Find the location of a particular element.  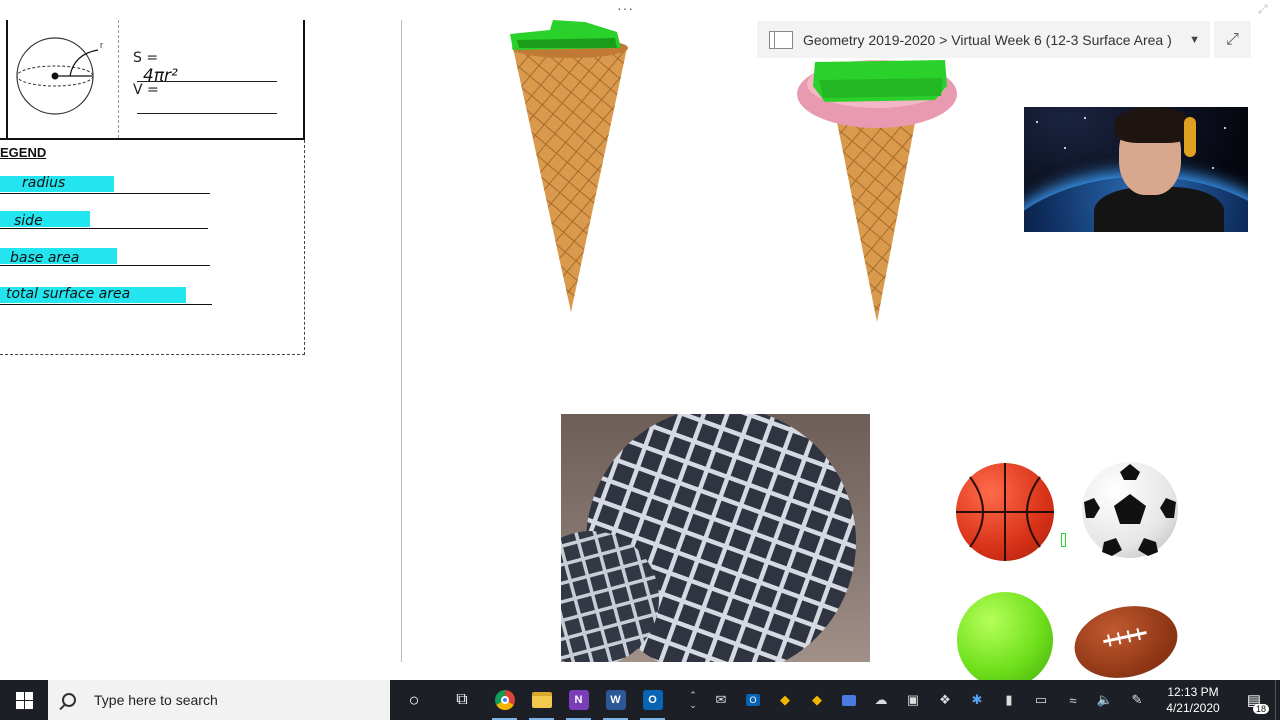

formula-v-label: V = is located at coordinates (146, 90).